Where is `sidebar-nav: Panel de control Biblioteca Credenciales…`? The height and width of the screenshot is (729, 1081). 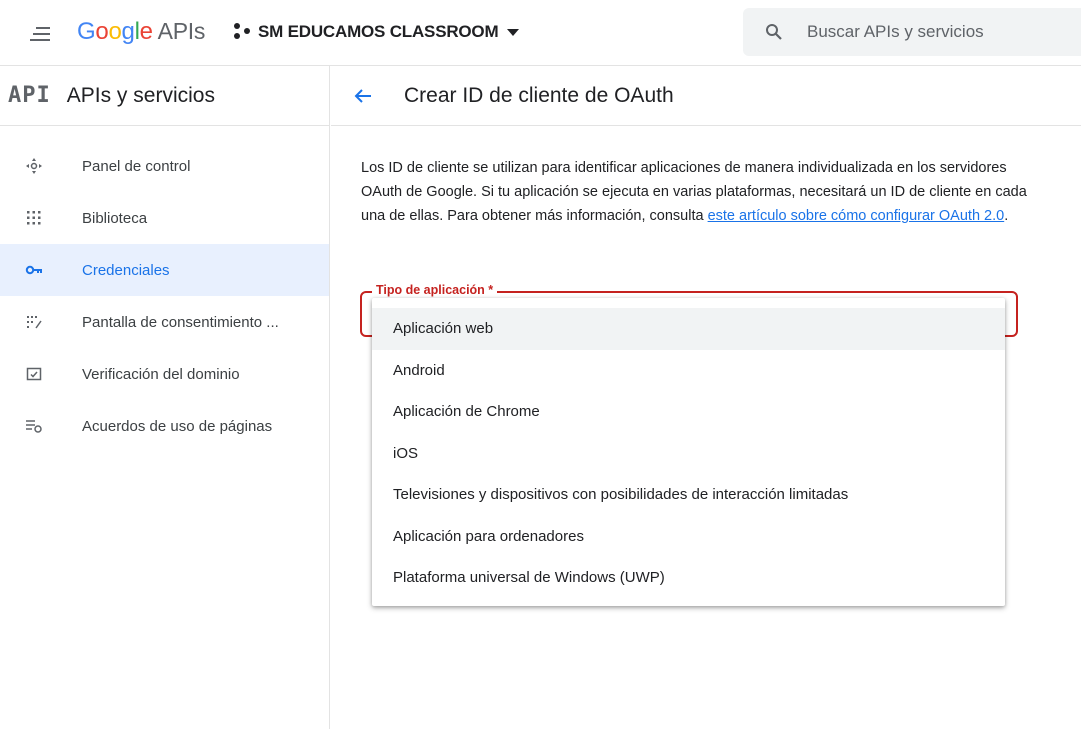
sidebar-nav: Panel de control Biblioteca Credenciales… is located at coordinates (164, 296).